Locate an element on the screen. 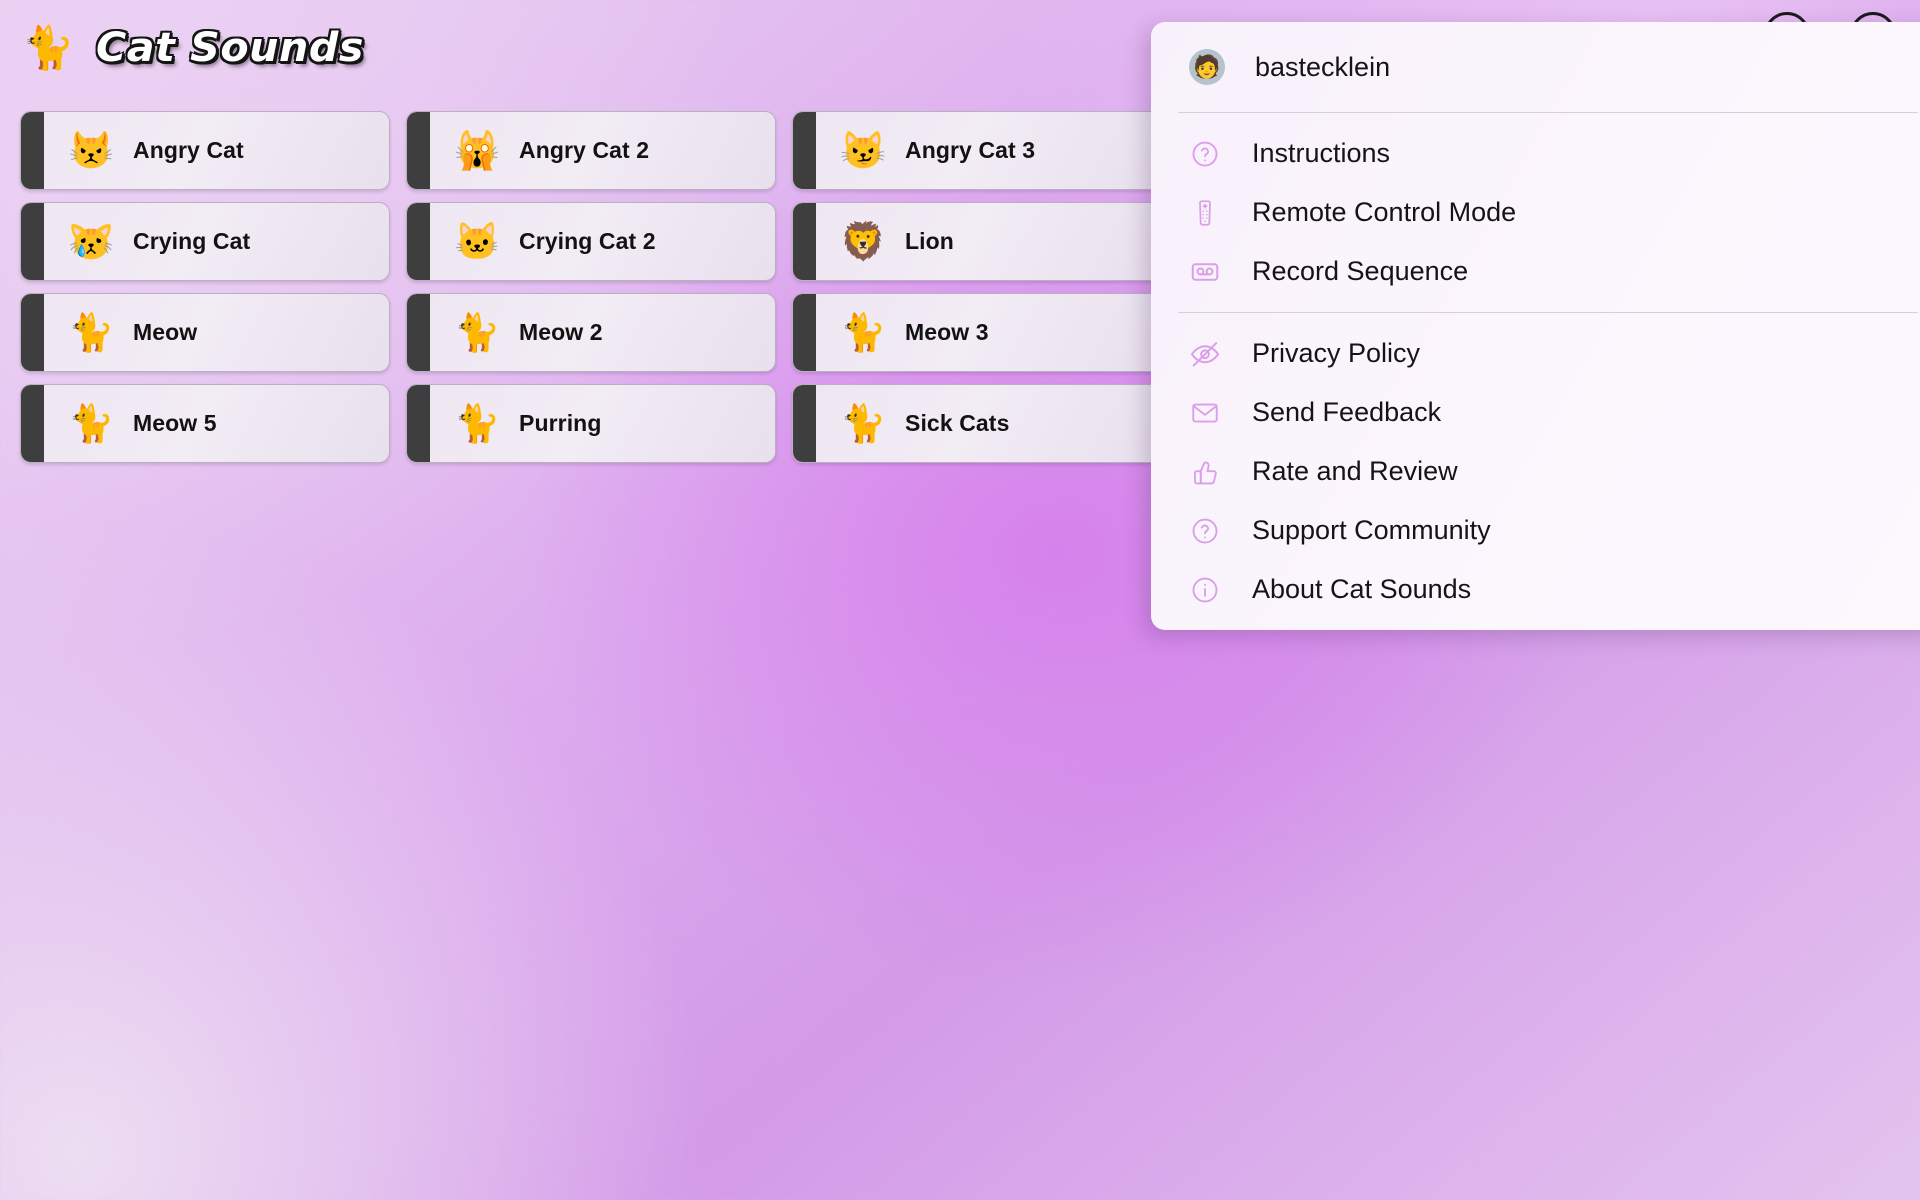 The width and height of the screenshot is (1920, 1200). sound-grid-cell: 🐈 Meow is located at coordinates (213, 332).